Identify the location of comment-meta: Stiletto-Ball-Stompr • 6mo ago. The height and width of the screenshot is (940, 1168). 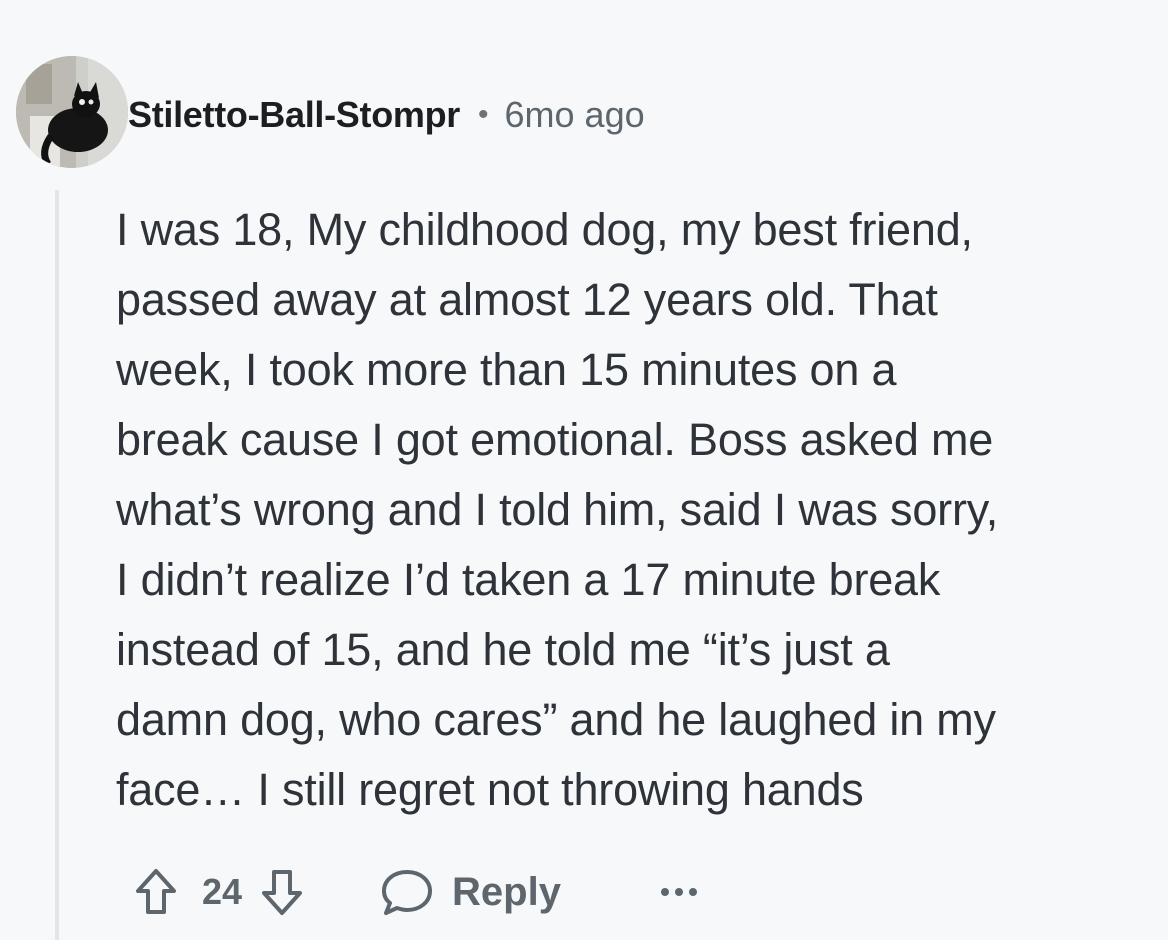
(386, 115).